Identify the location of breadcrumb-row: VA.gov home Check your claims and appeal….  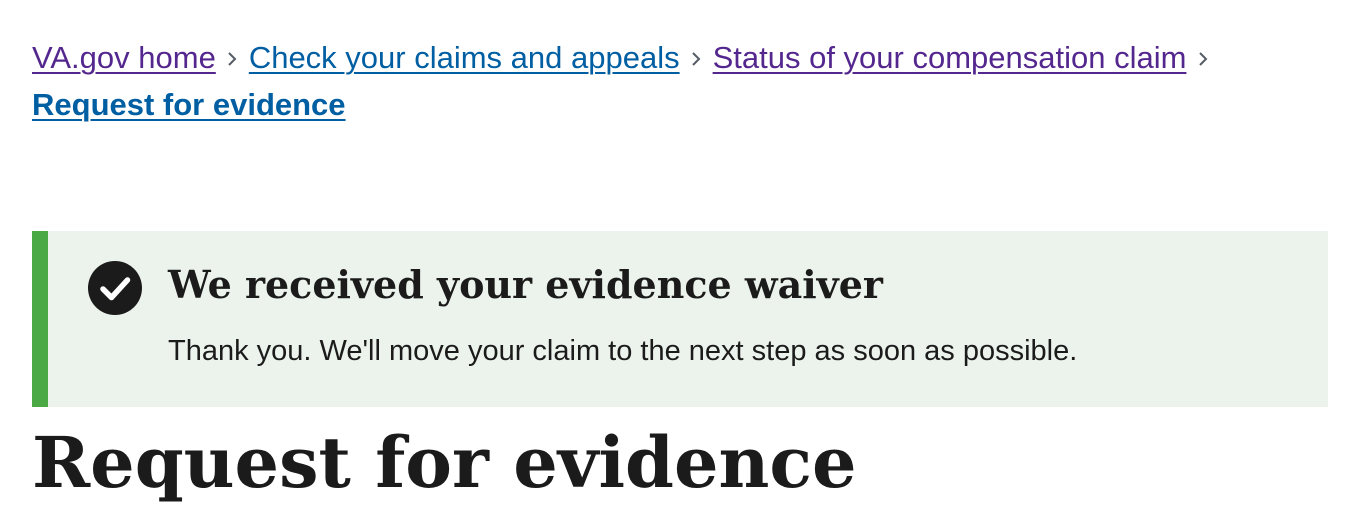
(682, 57).